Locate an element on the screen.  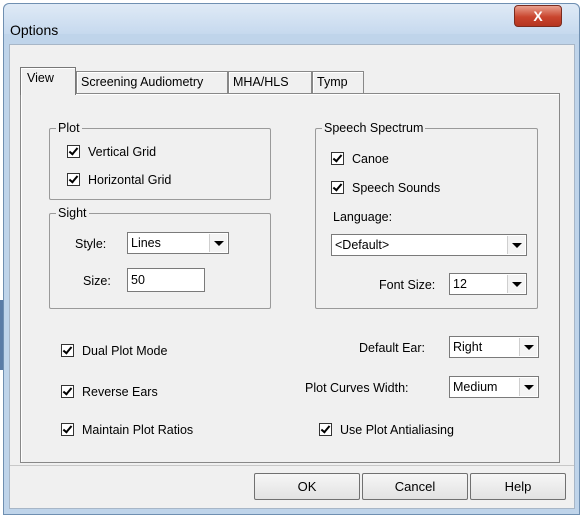
tab-mha-hls: MHA/HLS is located at coordinates (270, 82).